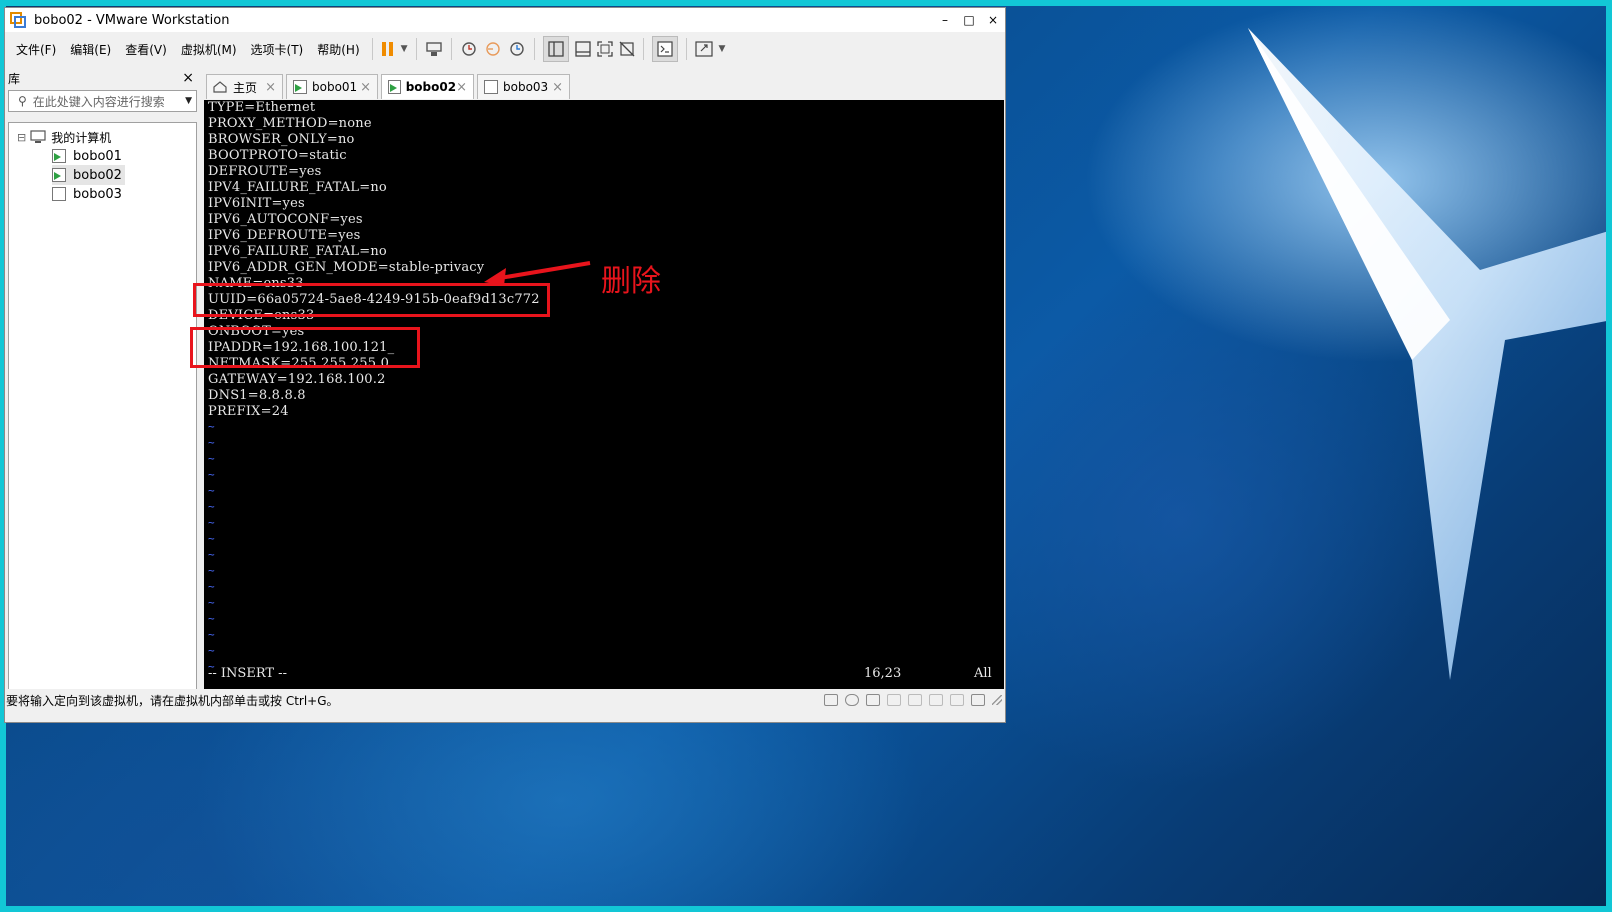 Image resolution: width=1612 pixels, height=912 pixels. Describe the element at coordinates (894, 700) in the screenshot. I see `usb-icon` at that location.